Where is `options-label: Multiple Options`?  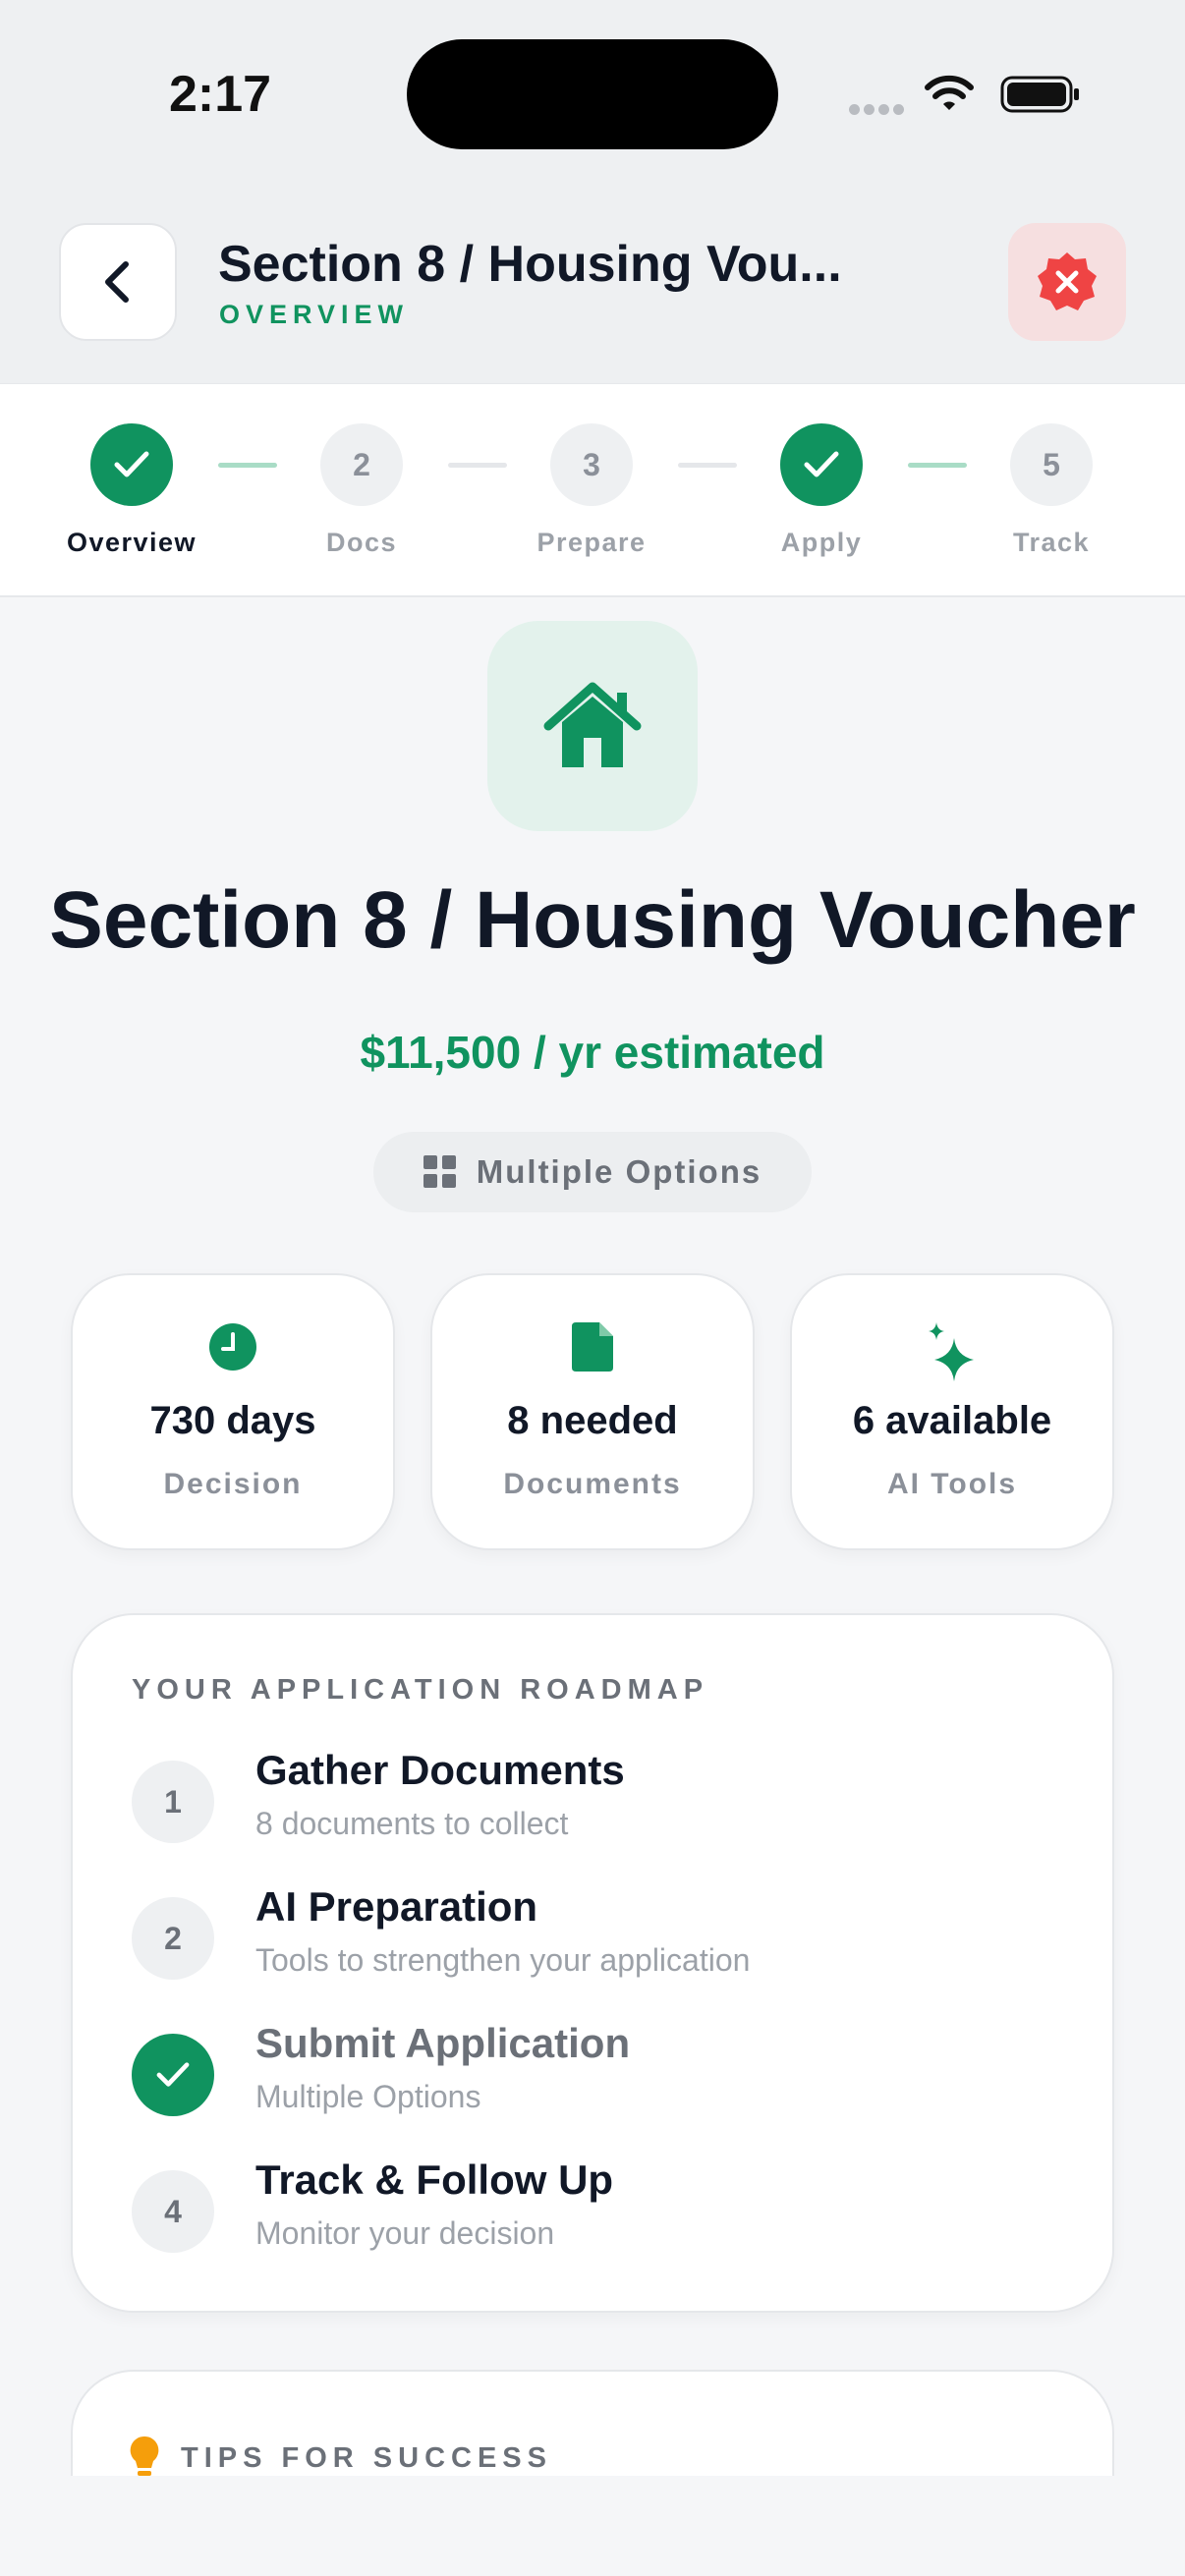
options-label: Multiple Options is located at coordinates (619, 1171).